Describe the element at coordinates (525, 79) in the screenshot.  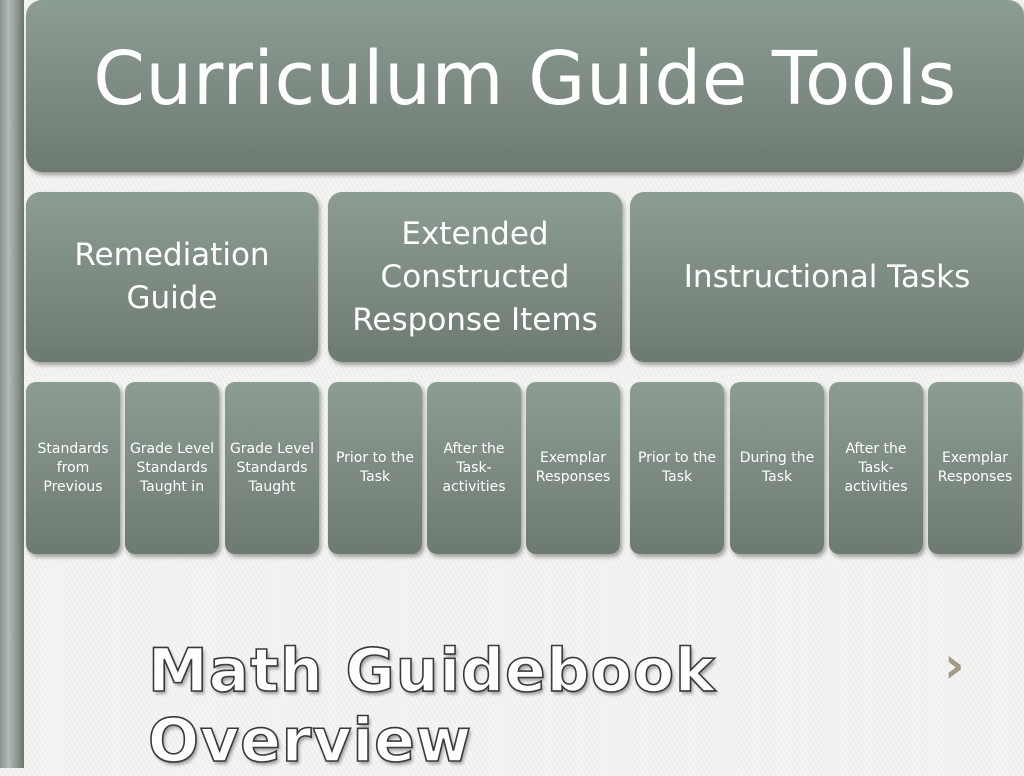
I see `diagram-title: Curriculum Guide Tools` at that location.